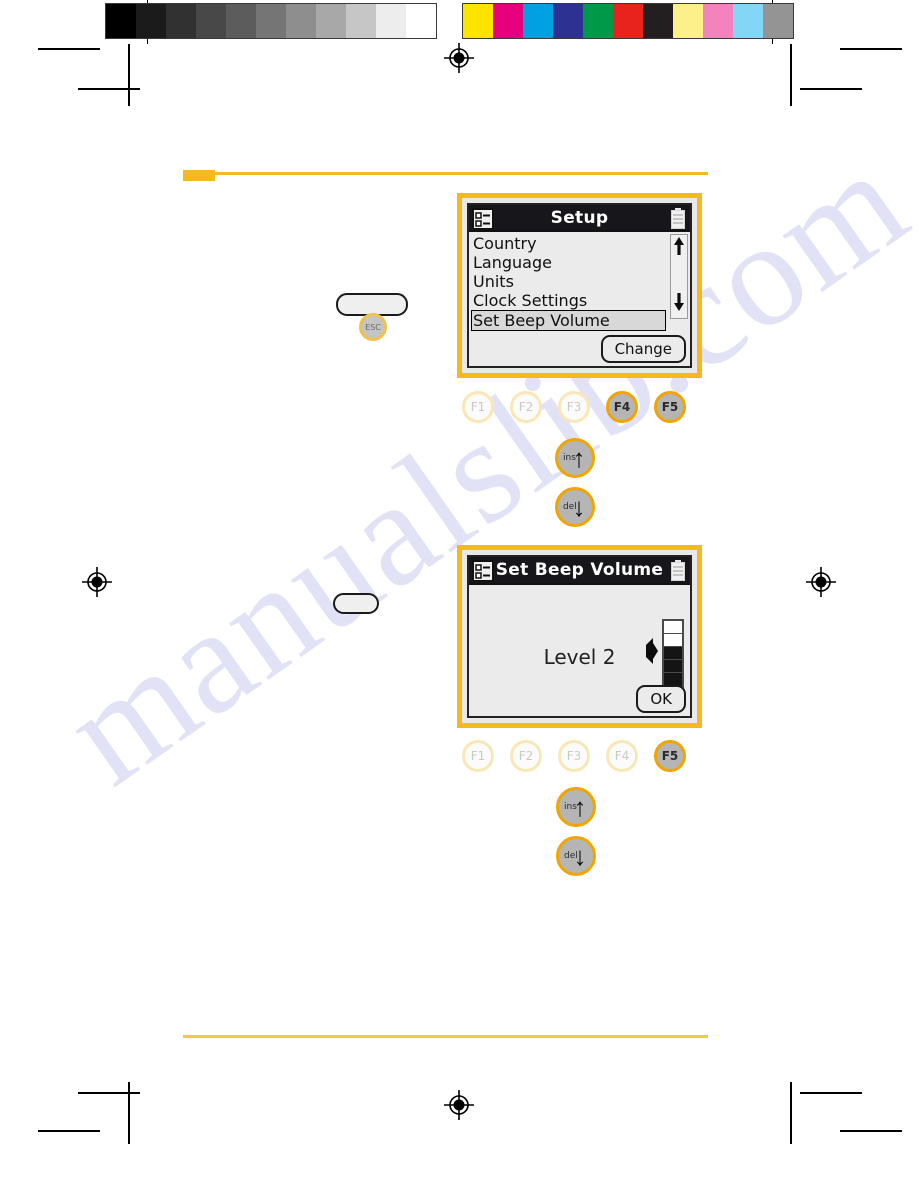 The height and width of the screenshot is (1188, 918). I want to click on arrow-key-down-2: del ↓, so click(576, 856).